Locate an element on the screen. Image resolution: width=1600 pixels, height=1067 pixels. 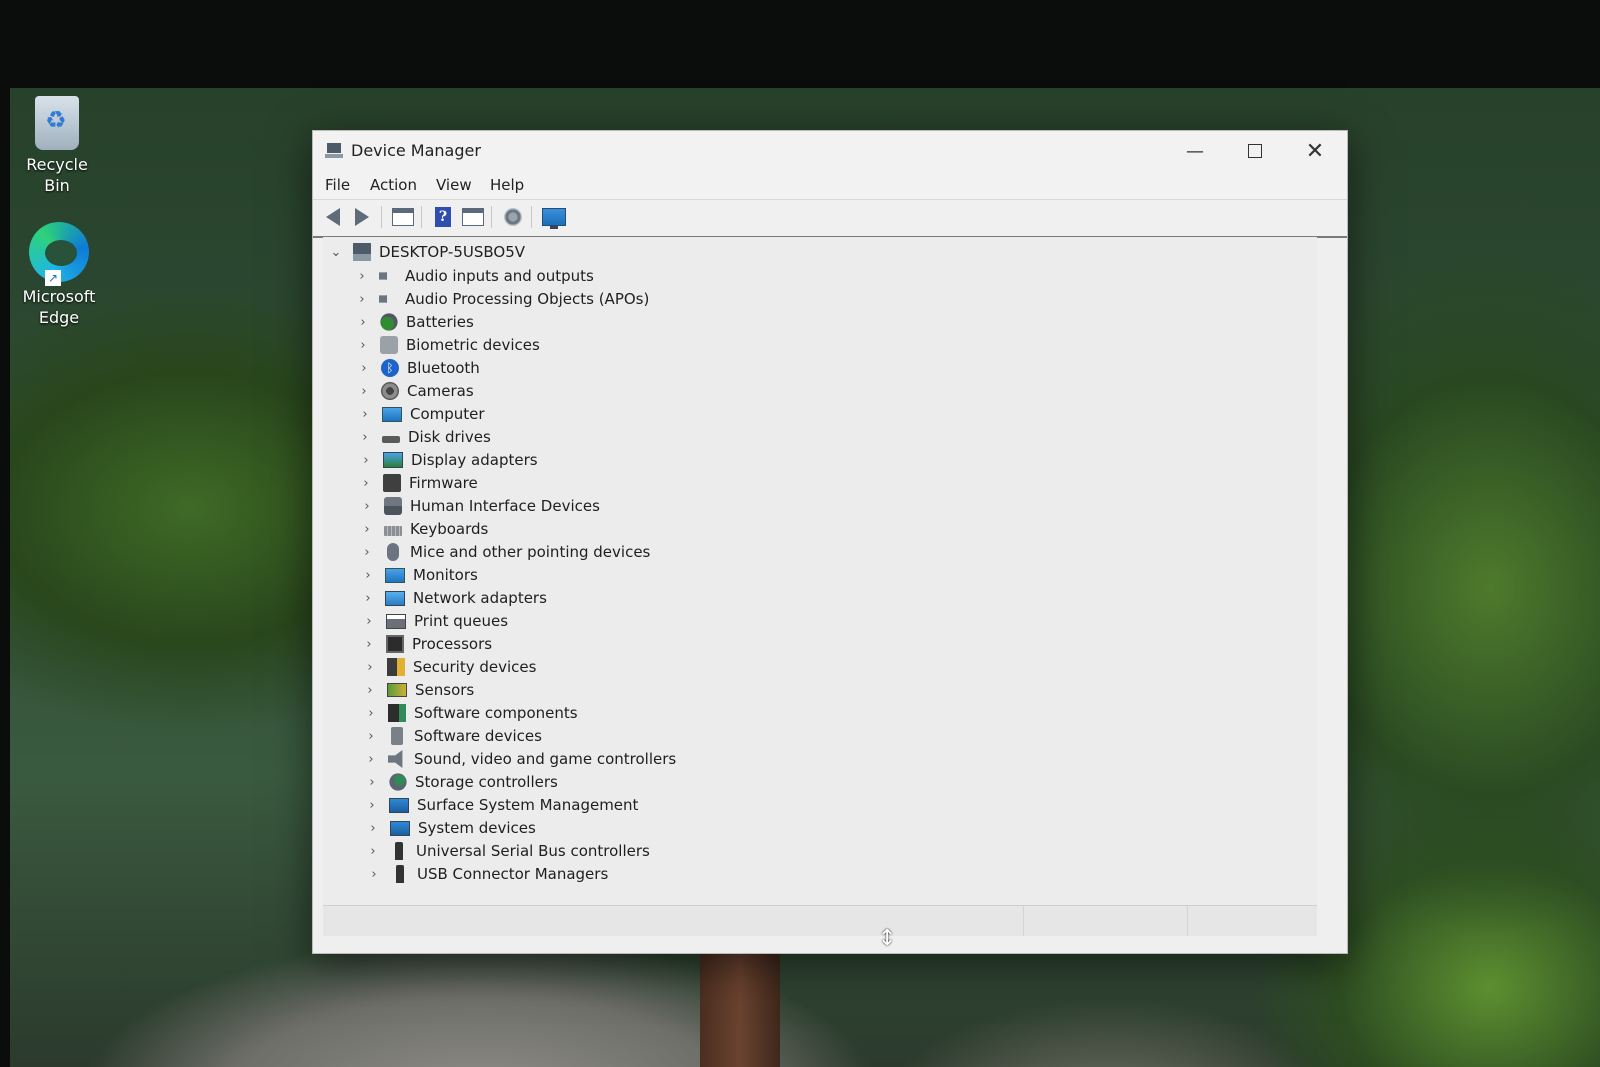
tree-item-surface-system-management: › Surface System Management is located at coordinates (501, 805).